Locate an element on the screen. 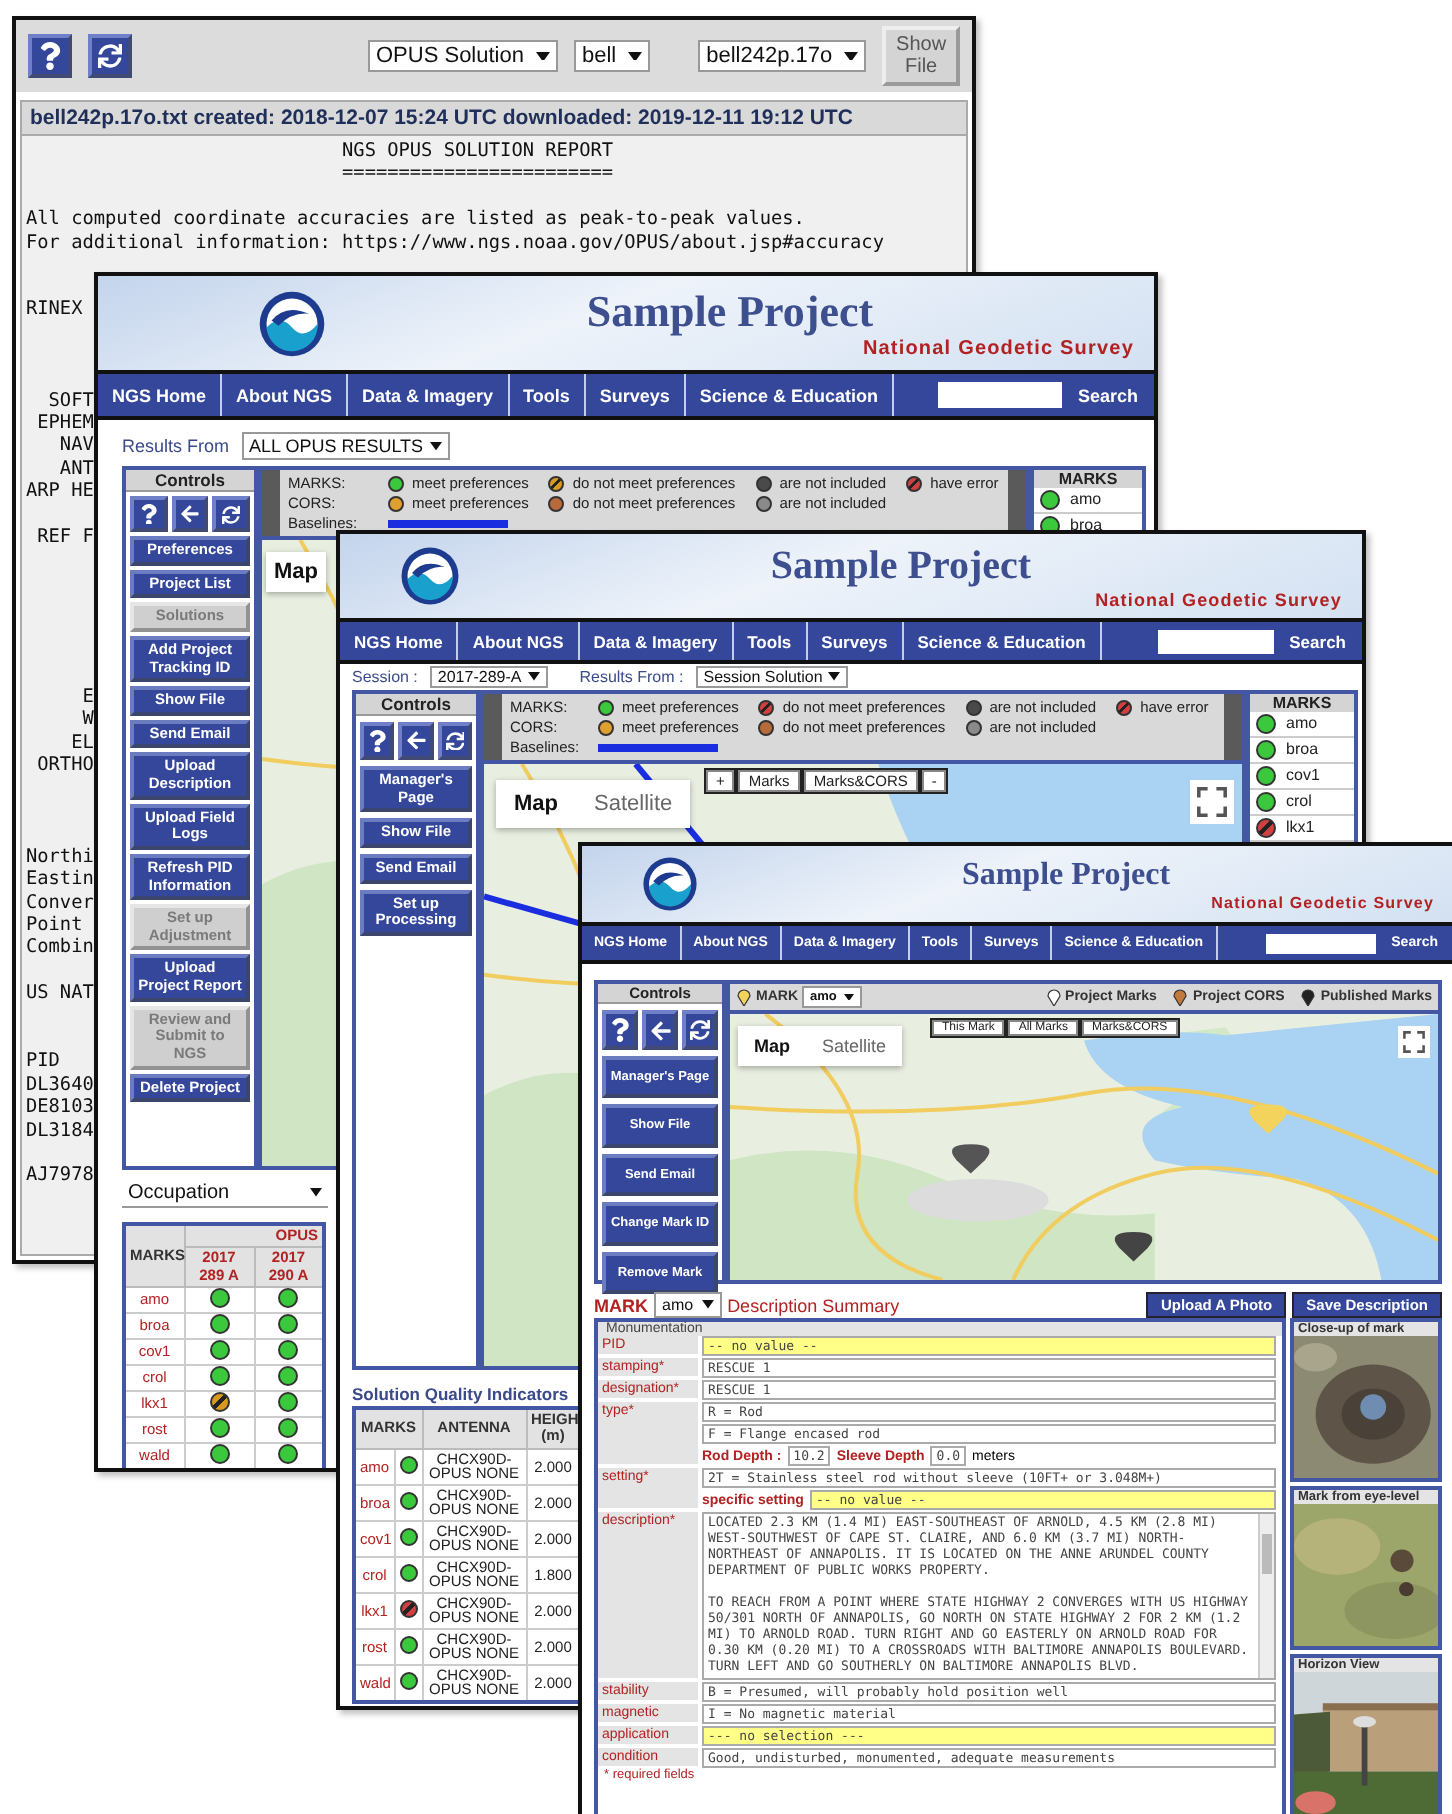 The width and height of the screenshot is (1452, 1814). dropdown: bell242p.17o is located at coordinates (782, 56).